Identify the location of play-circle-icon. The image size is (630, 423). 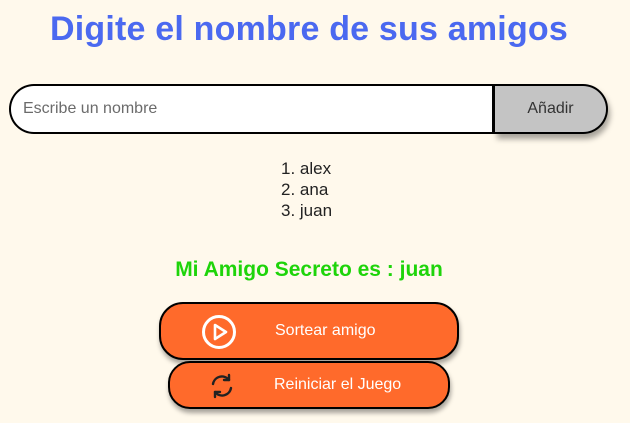
(219, 332).